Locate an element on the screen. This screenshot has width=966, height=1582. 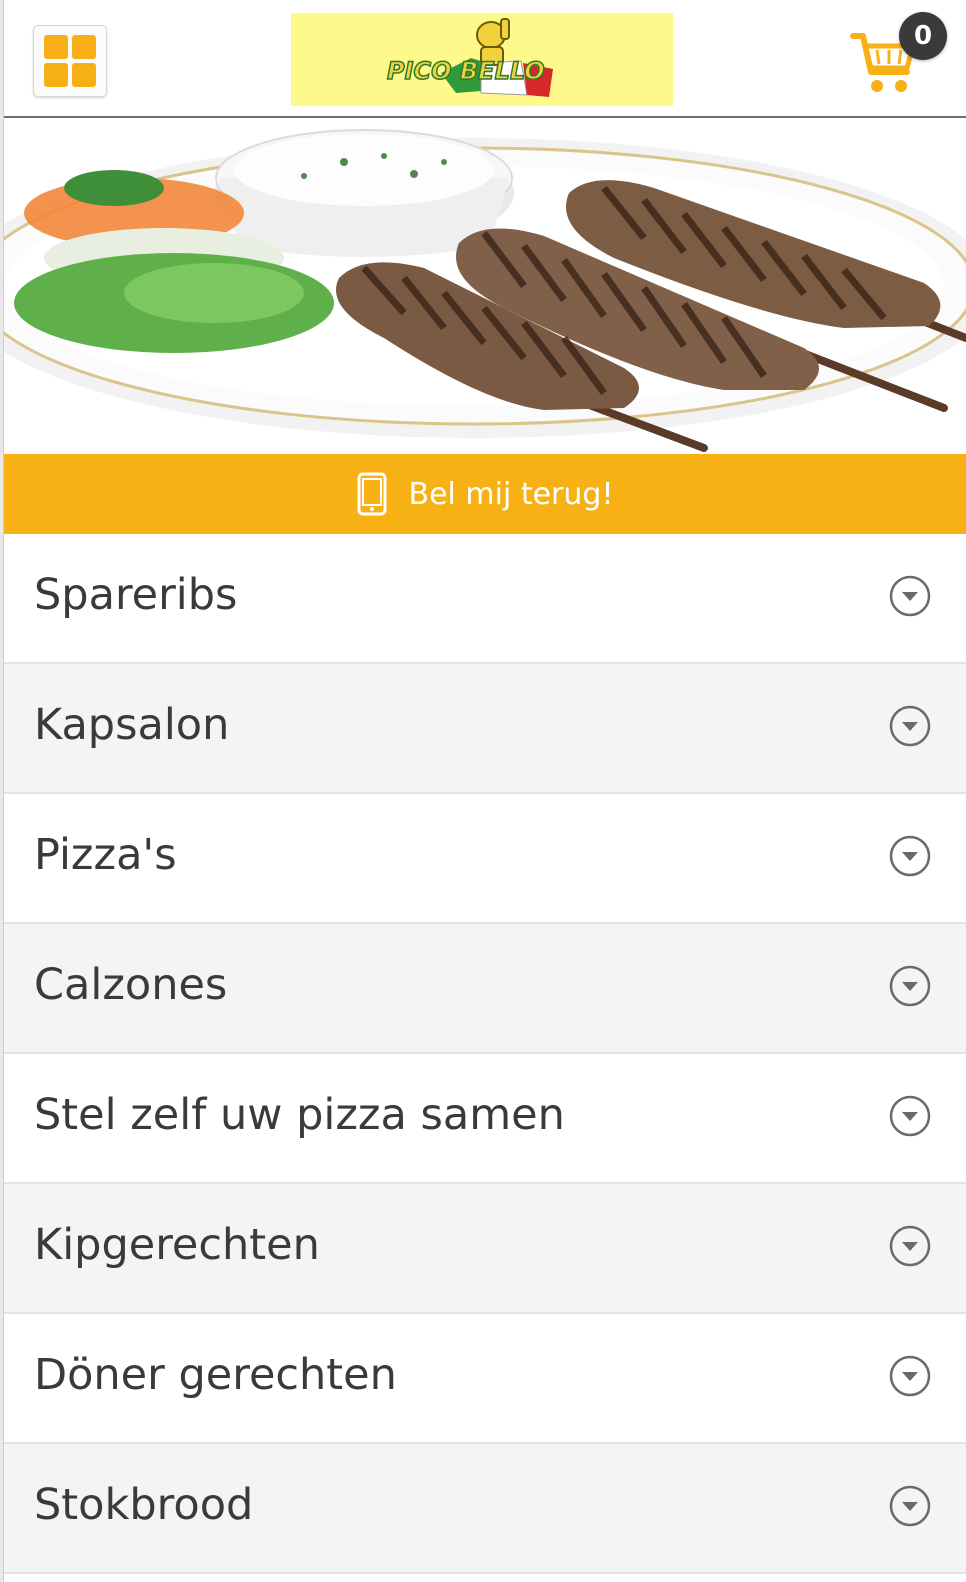
category-item: Kipgerechten is located at coordinates (485, 1249).